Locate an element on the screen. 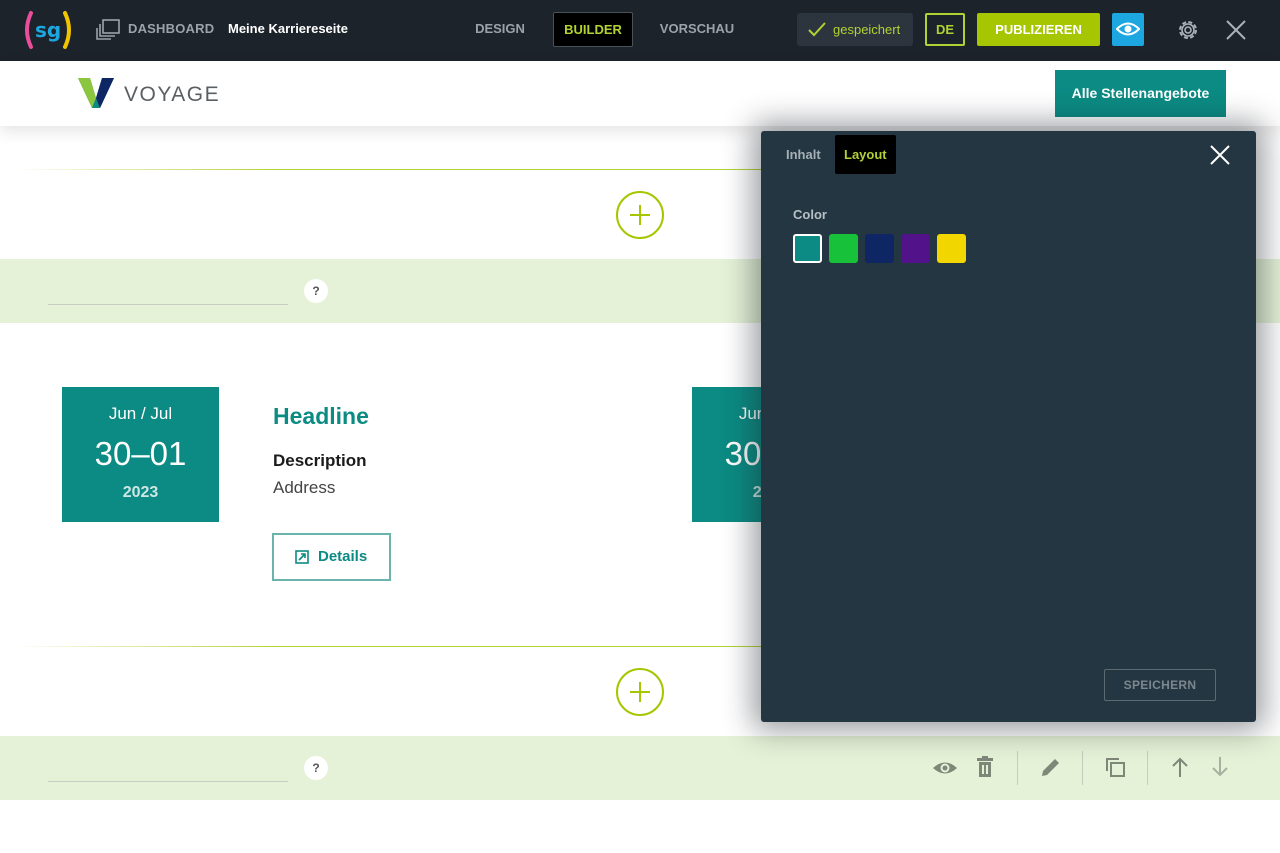 This screenshot has height=853, width=1280. all-jobs-button: Alle Stellenangebote is located at coordinates (1140, 93).